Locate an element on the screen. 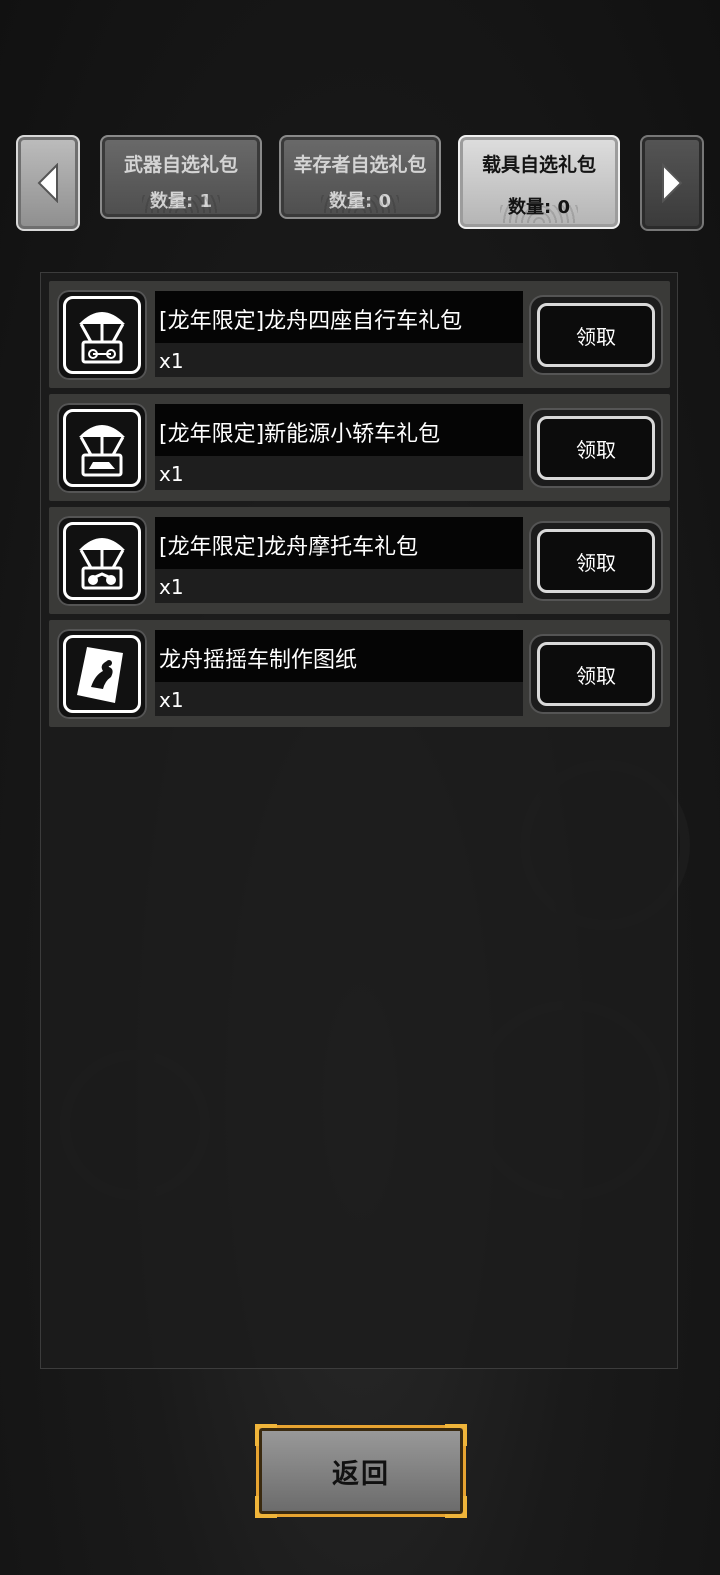  item-name-bar: 龙舟摇摇车制作图纸 is located at coordinates (339, 656).